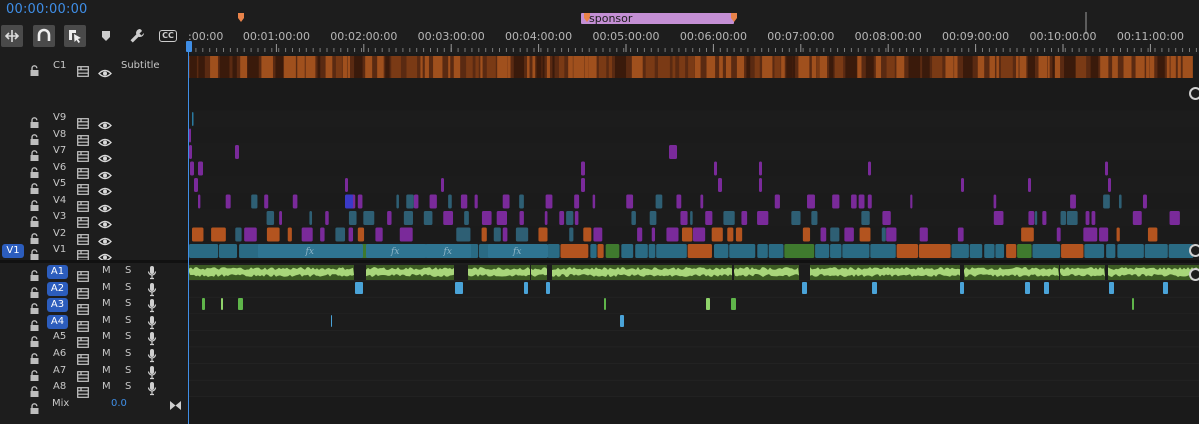 The width and height of the screenshot is (1199, 424). I want to click on track-header-v9: V9, so click(94, 120).